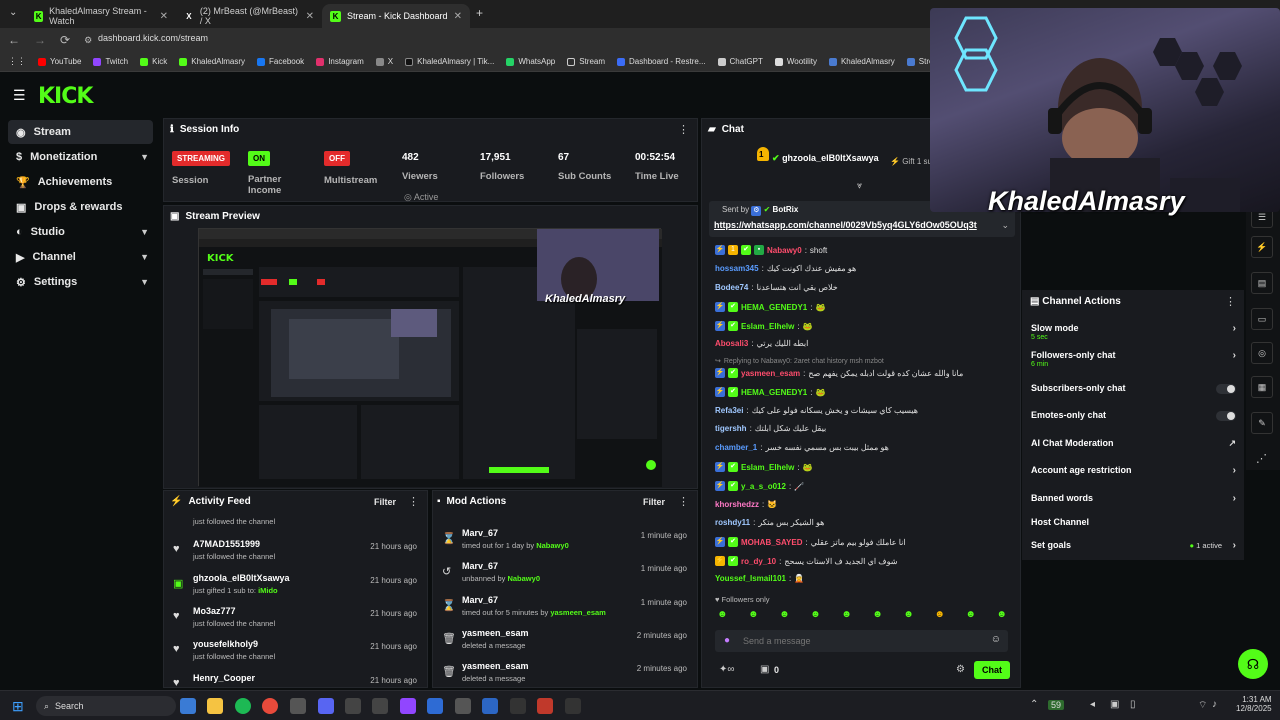  Describe the element at coordinates (65, 96) in the screenshot. I see `kick-logo: KICK` at that location.